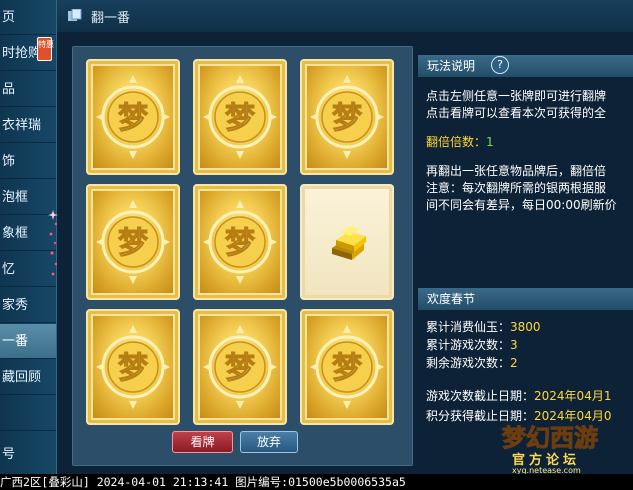  What do you see at coordinates (525, 327) in the screenshot?
I see `consumed-value: 3800` at bounding box center [525, 327].